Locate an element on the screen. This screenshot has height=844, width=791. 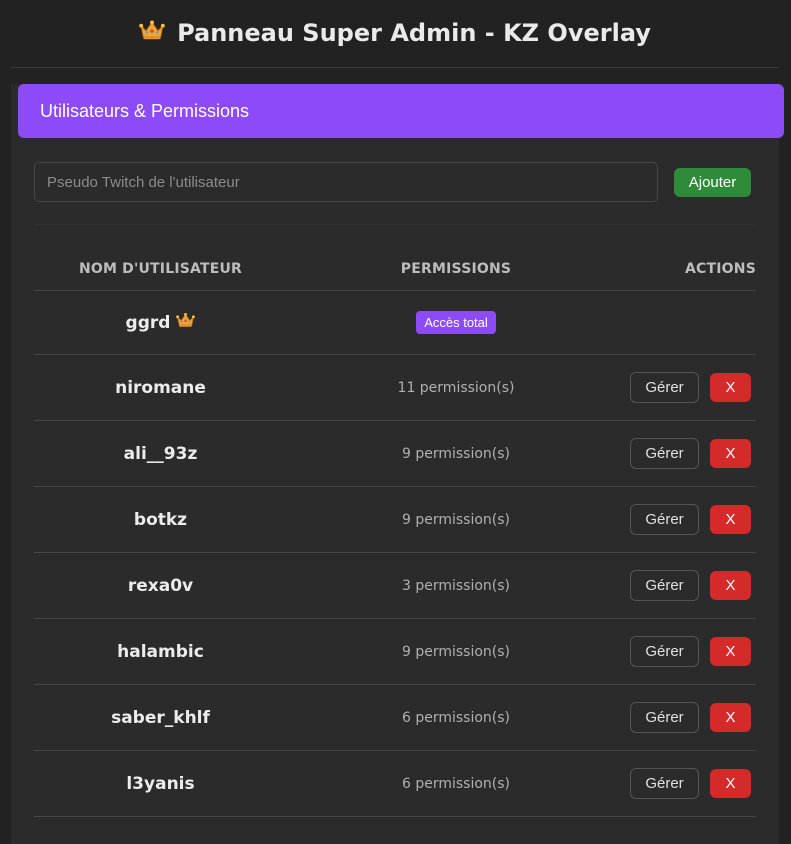
username: ali__93z is located at coordinates (160, 453).